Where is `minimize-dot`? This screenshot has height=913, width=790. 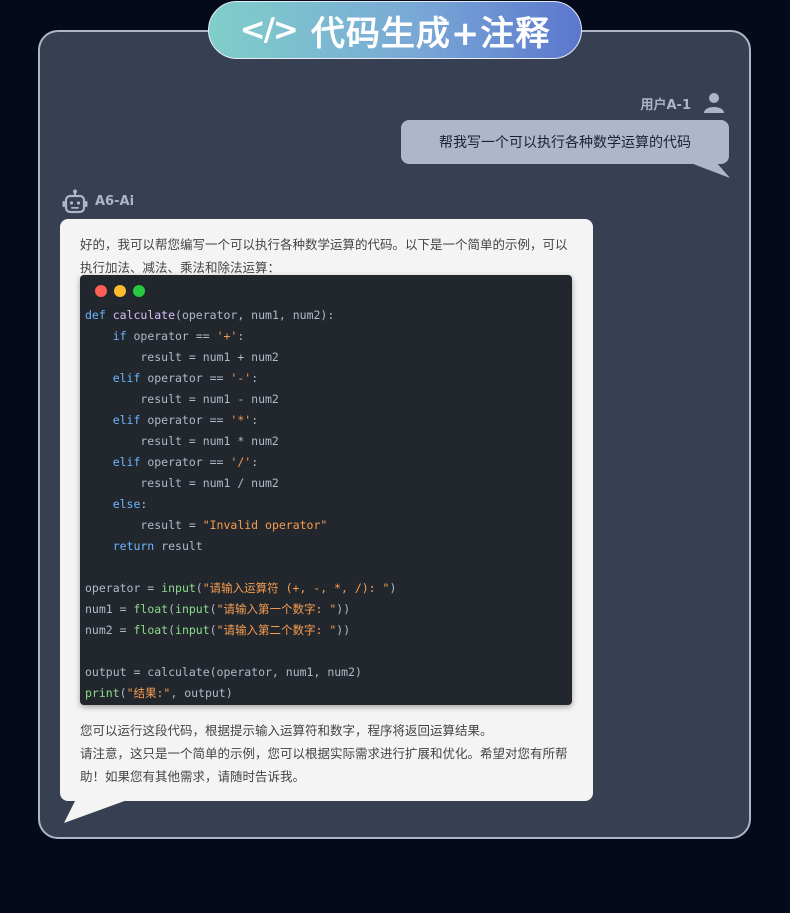 minimize-dot is located at coordinates (120, 291).